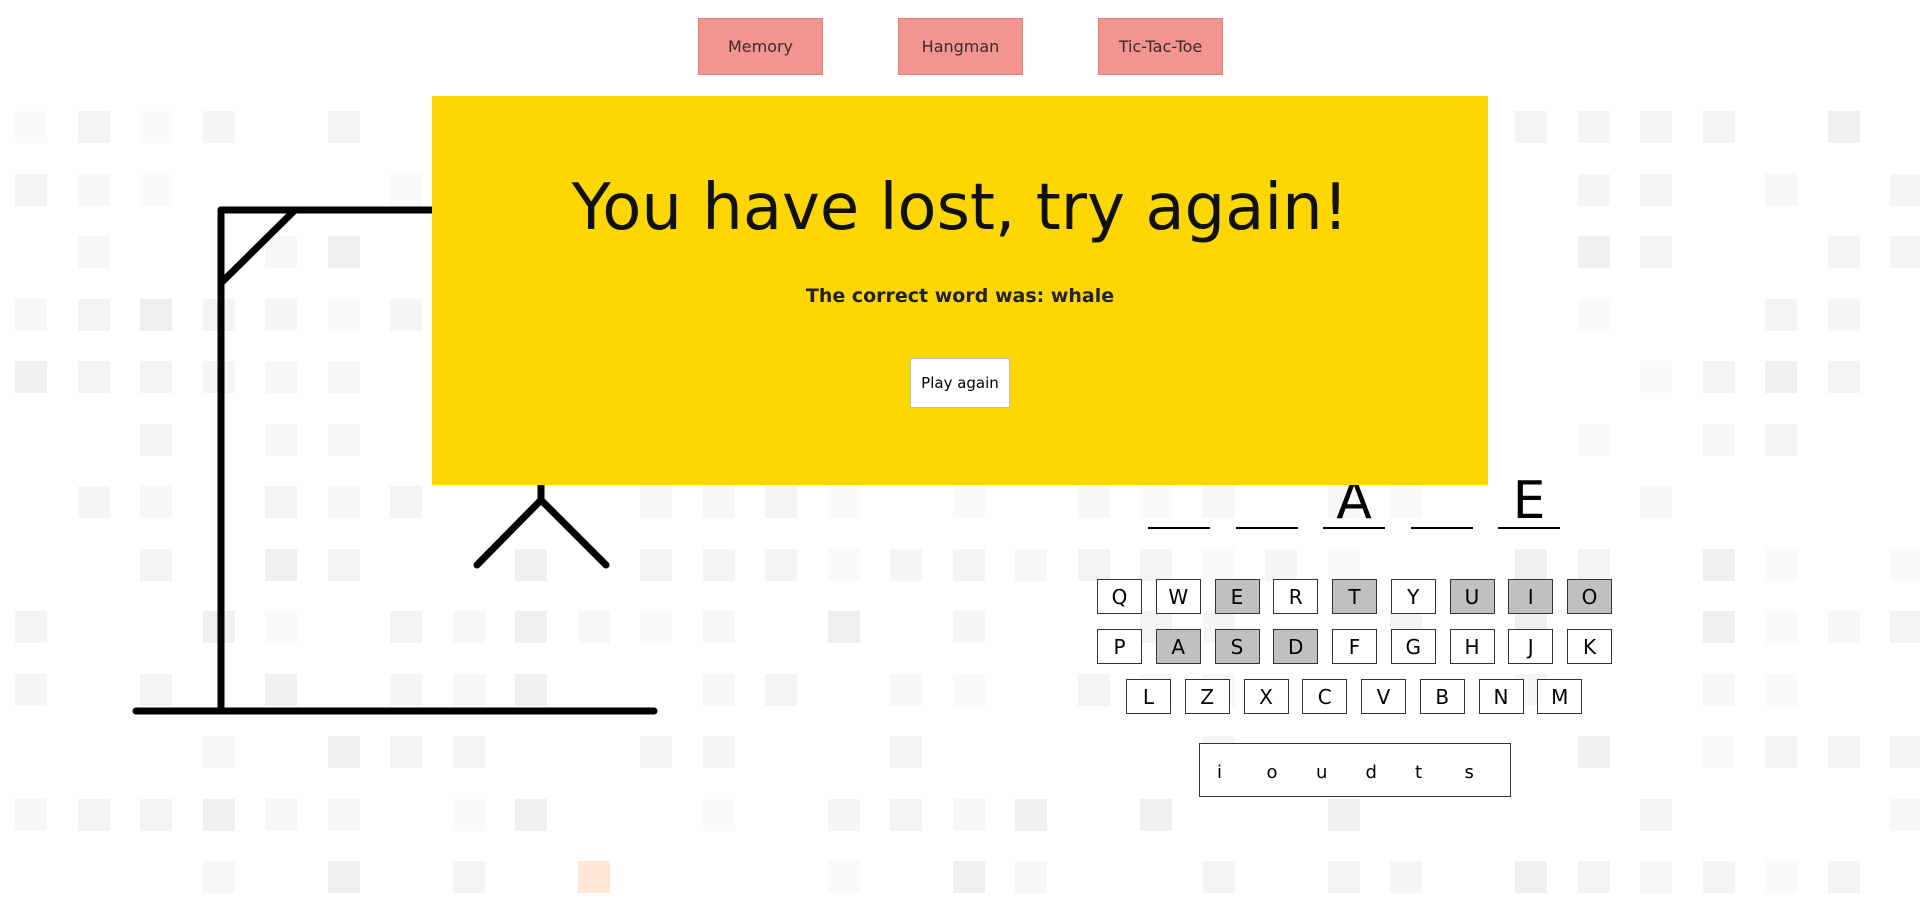 The height and width of the screenshot is (918, 1920). What do you see at coordinates (1589, 596) in the screenshot?
I see `key-o: O` at bounding box center [1589, 596].